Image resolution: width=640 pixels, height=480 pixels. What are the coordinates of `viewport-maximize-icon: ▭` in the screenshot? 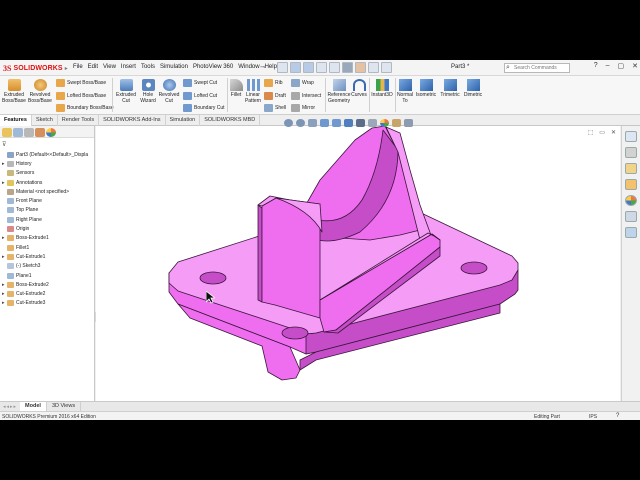 It's located at (602, 132).